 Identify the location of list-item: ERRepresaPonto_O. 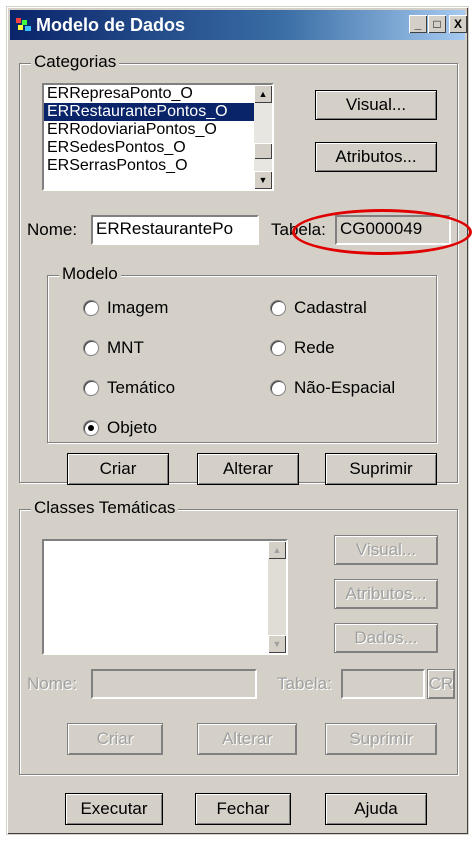
(149, 94).